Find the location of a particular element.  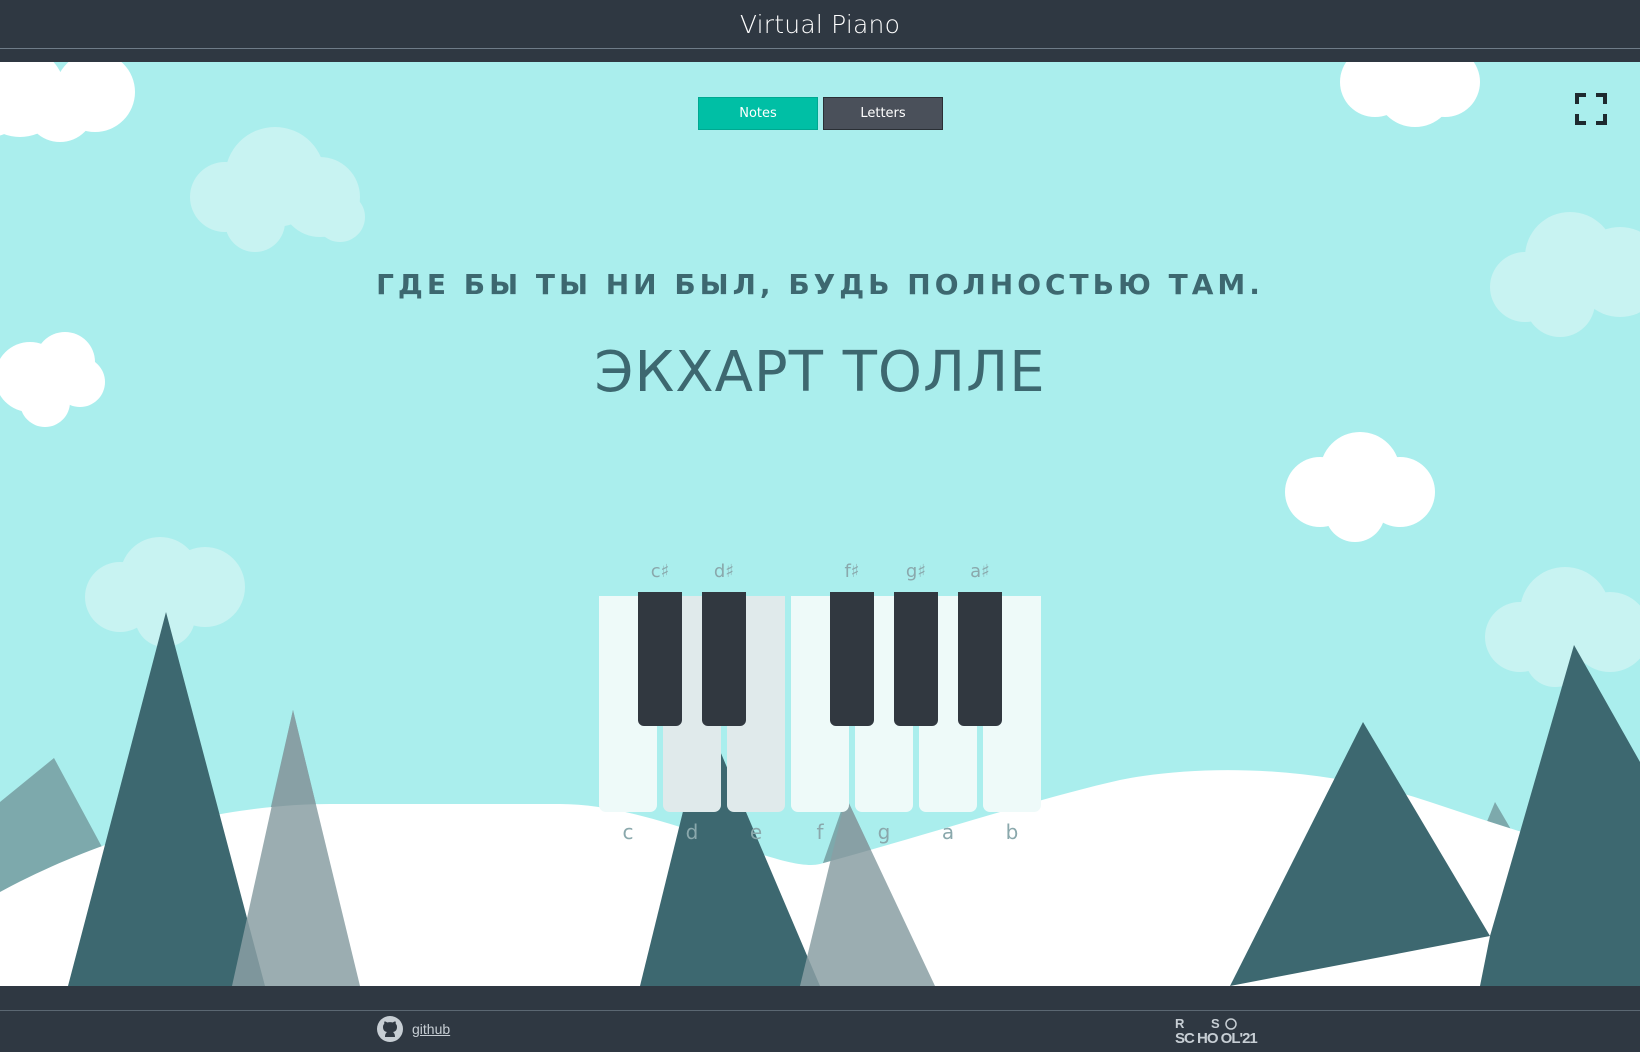

key-label-a-sharp: a♯ is located at coordinates (980, 571).